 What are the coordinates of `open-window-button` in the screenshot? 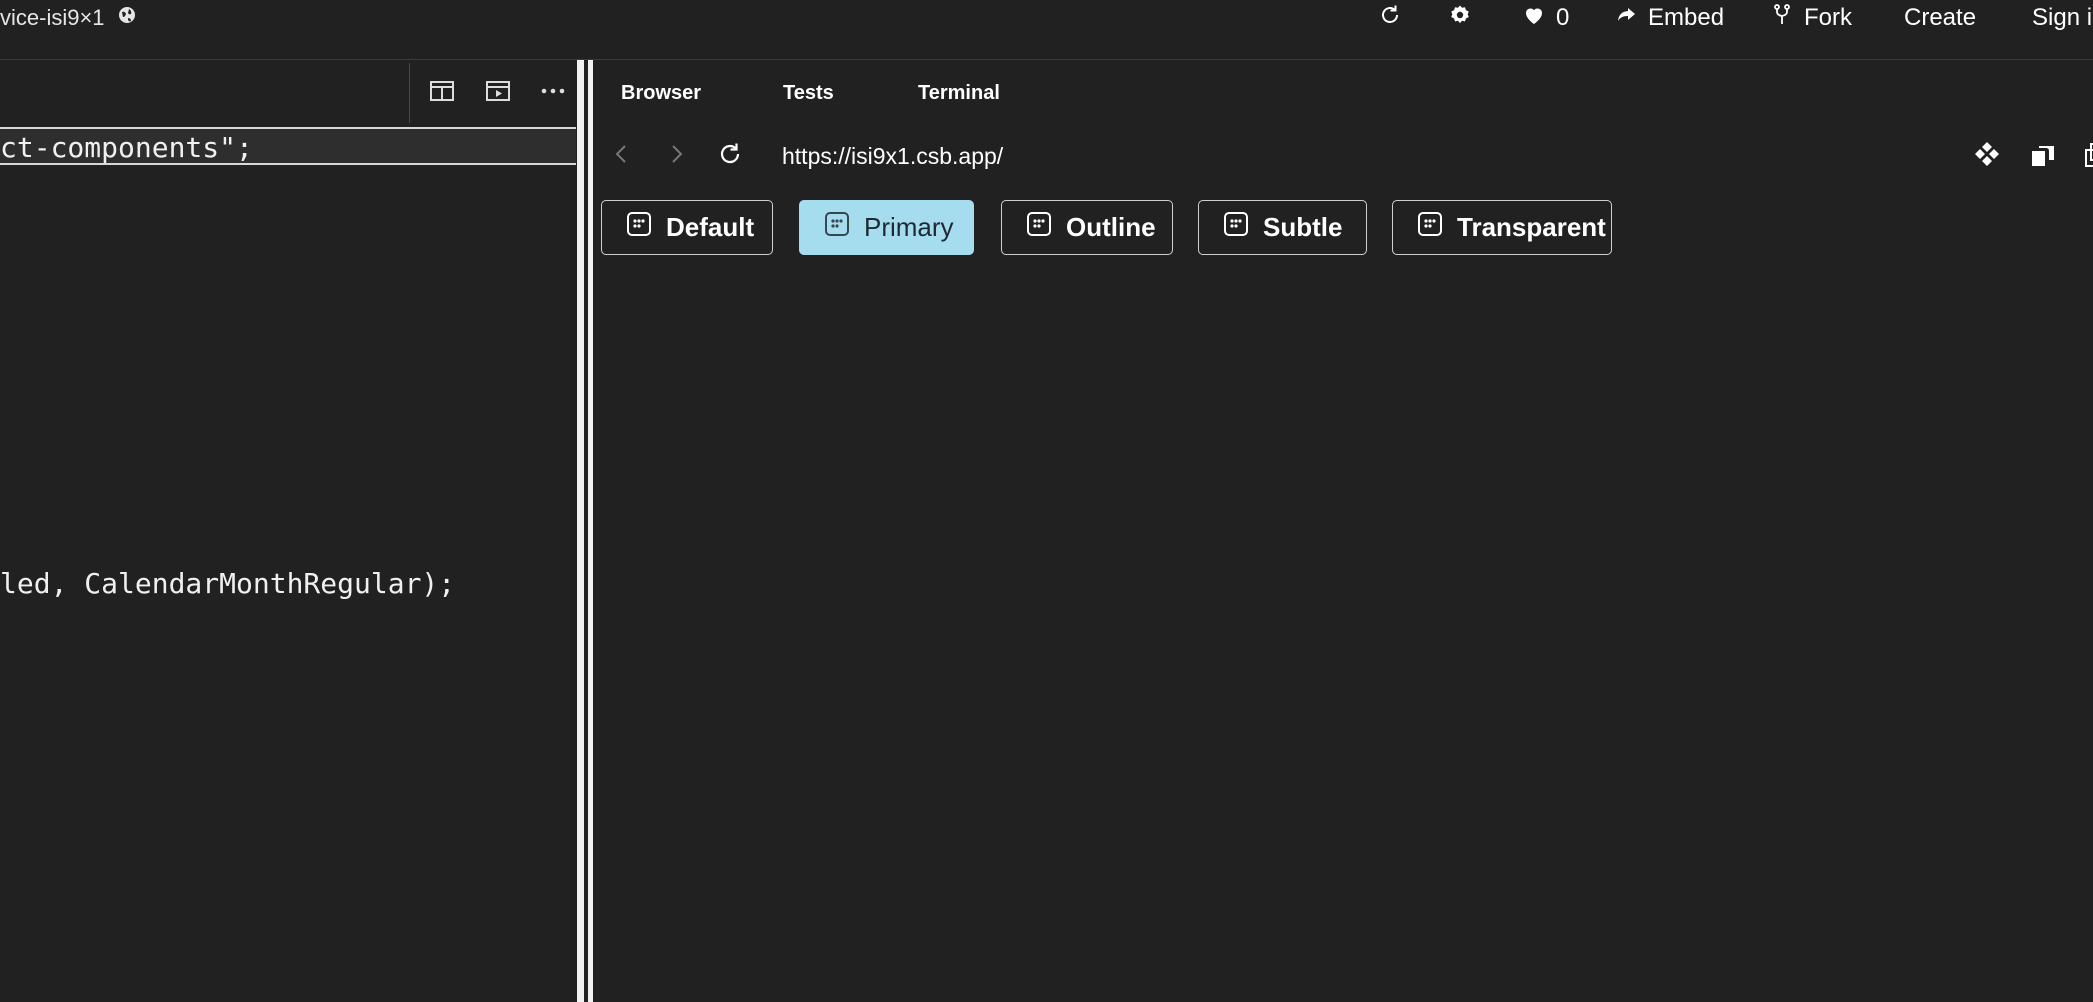 It's located at (2043, 157).